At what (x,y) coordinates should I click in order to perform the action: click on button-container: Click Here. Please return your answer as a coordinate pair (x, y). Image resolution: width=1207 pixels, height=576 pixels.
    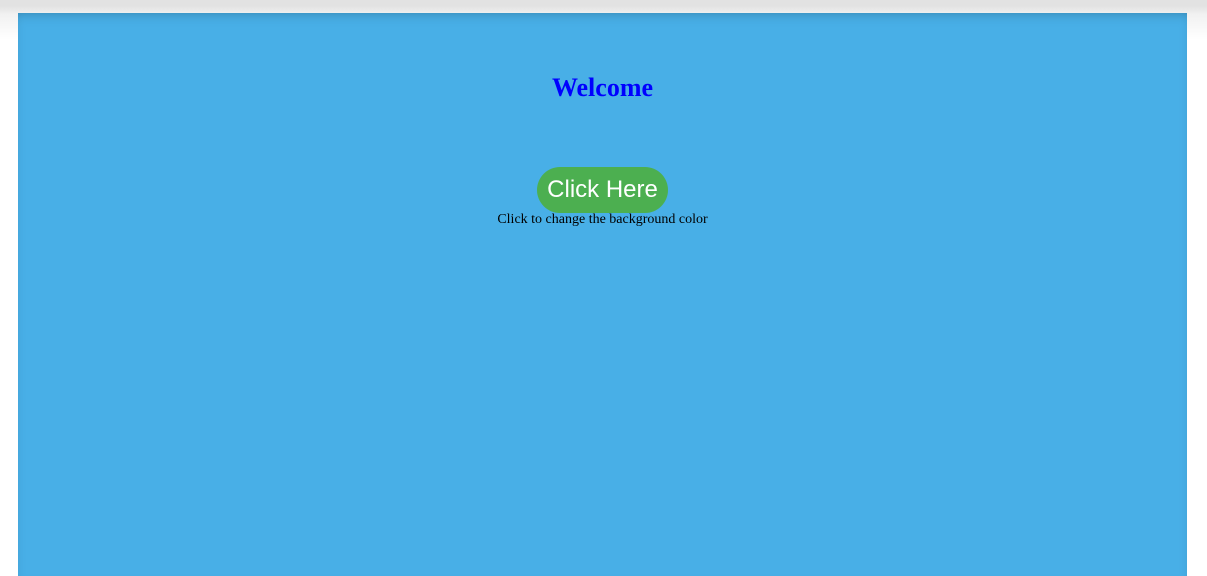
    Looking at the image, I should click on (602, 190).